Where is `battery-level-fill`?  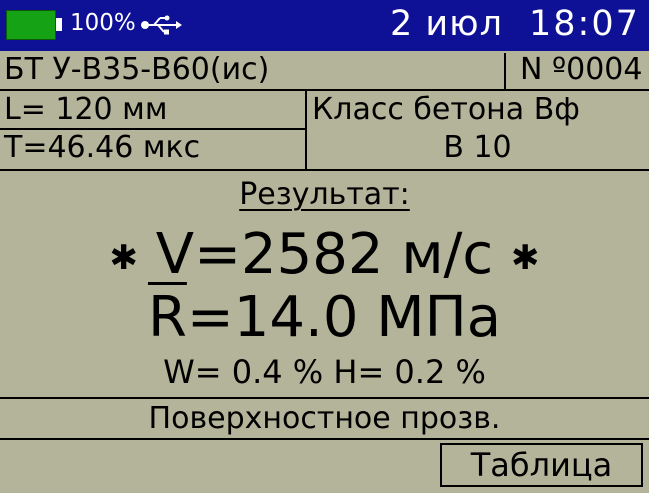 battery-level-fill is located at coordinates (31, 25).